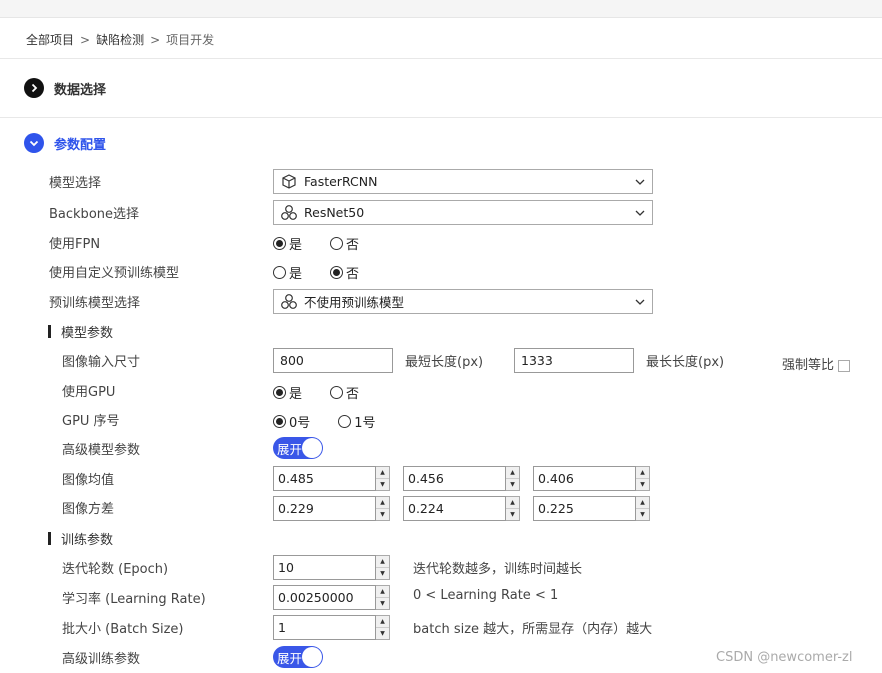 The image size is (882, 673). I want to click on epoch-input: 10, so click(324, 567).